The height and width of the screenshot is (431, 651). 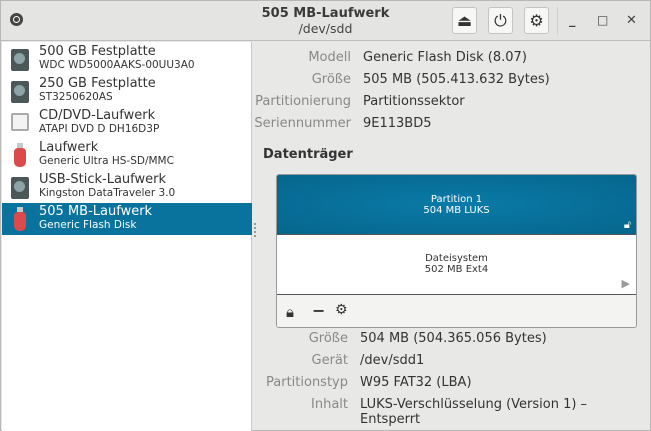 I want to click on drive-list-item: 250 GB Festplatte ST3250620AS, so click(x=127, y=91).